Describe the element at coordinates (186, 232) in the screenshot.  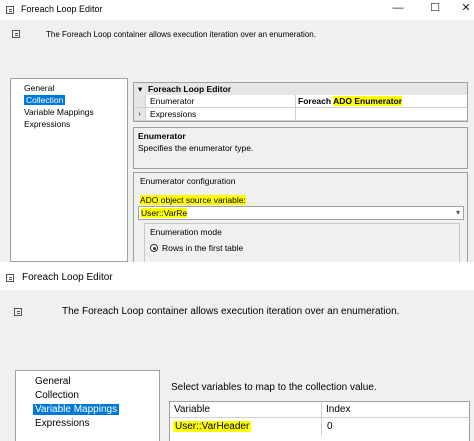
I see `mode-title: Enumeration mode` at that location.